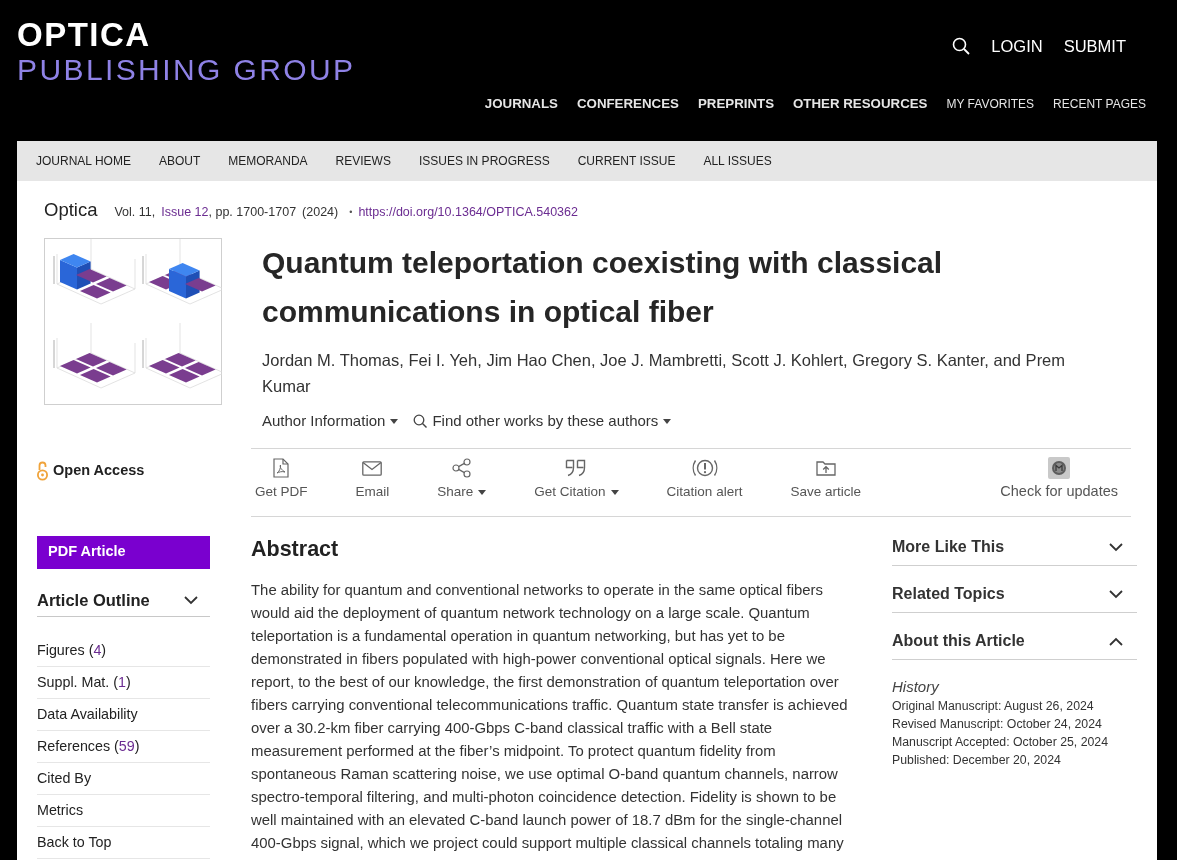 Image resolution: width=1177 pixels, height=860 pixels. What do you see at coordinates (123, 842) in the screenshot?
I see `outline-link: Back to Top` at bounding box center [123, 842].